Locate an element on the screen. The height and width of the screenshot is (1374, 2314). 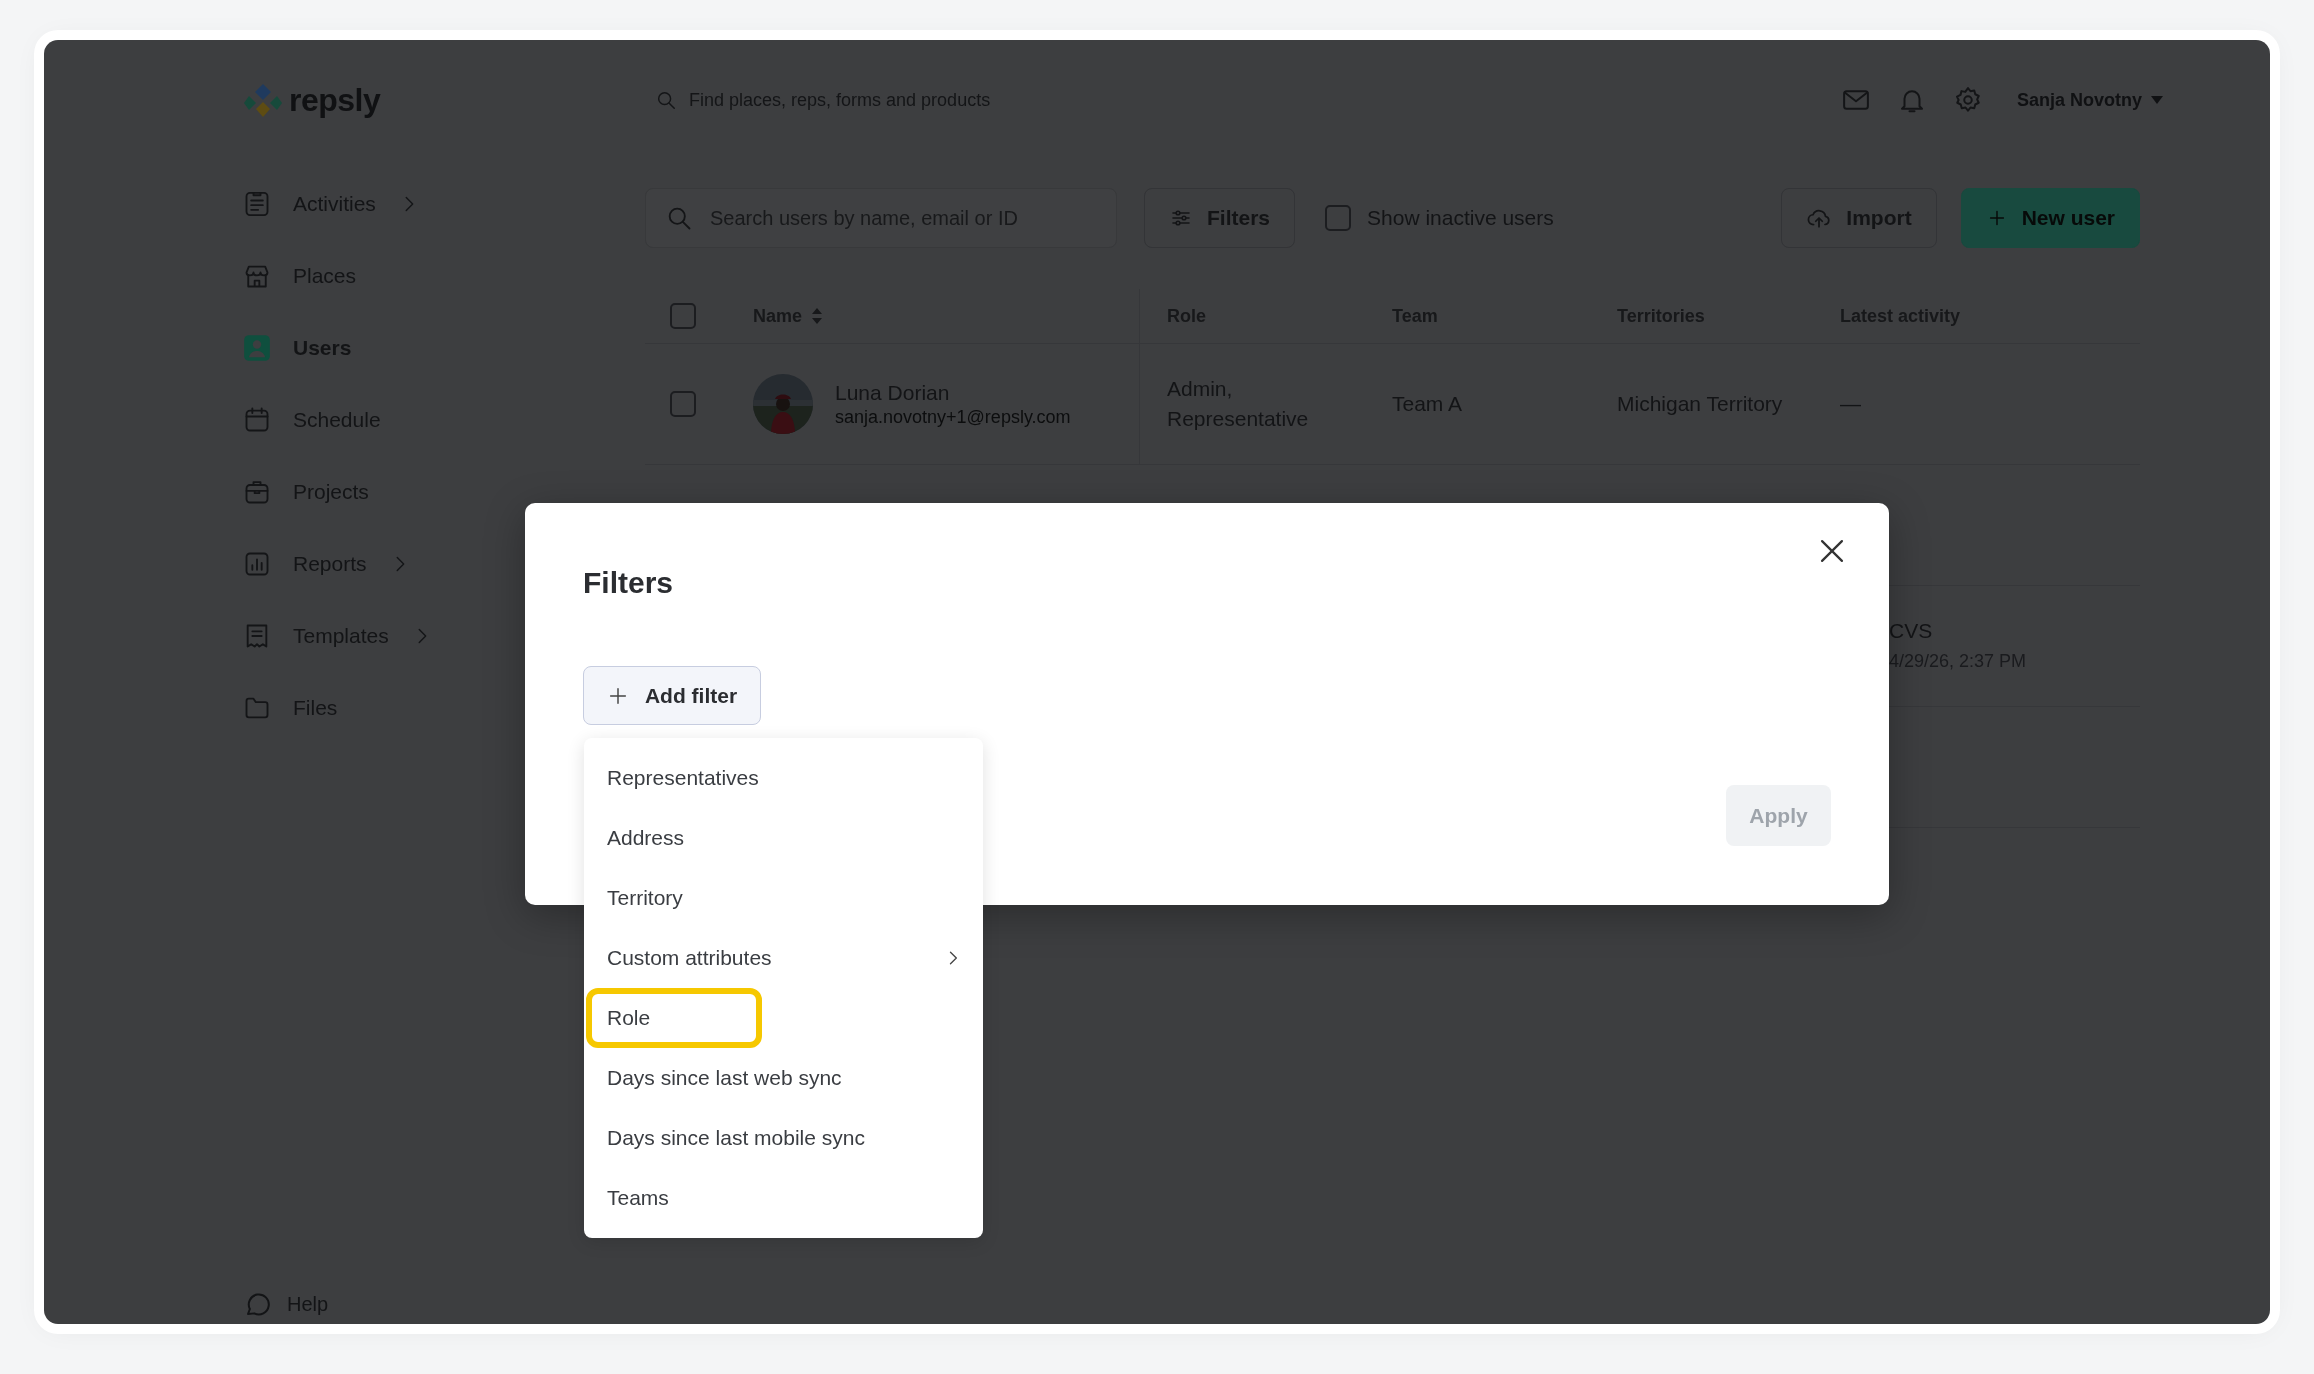
search-icon is located at coordinates (666, 100).